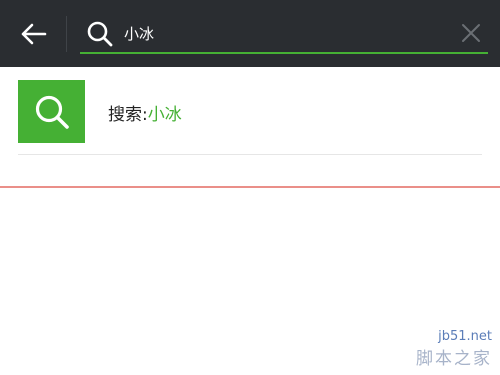 Image resolution: width=500 pixels, height=375 pixels. I want to click on result-label: 搜索:小冰, so click(145, 112).